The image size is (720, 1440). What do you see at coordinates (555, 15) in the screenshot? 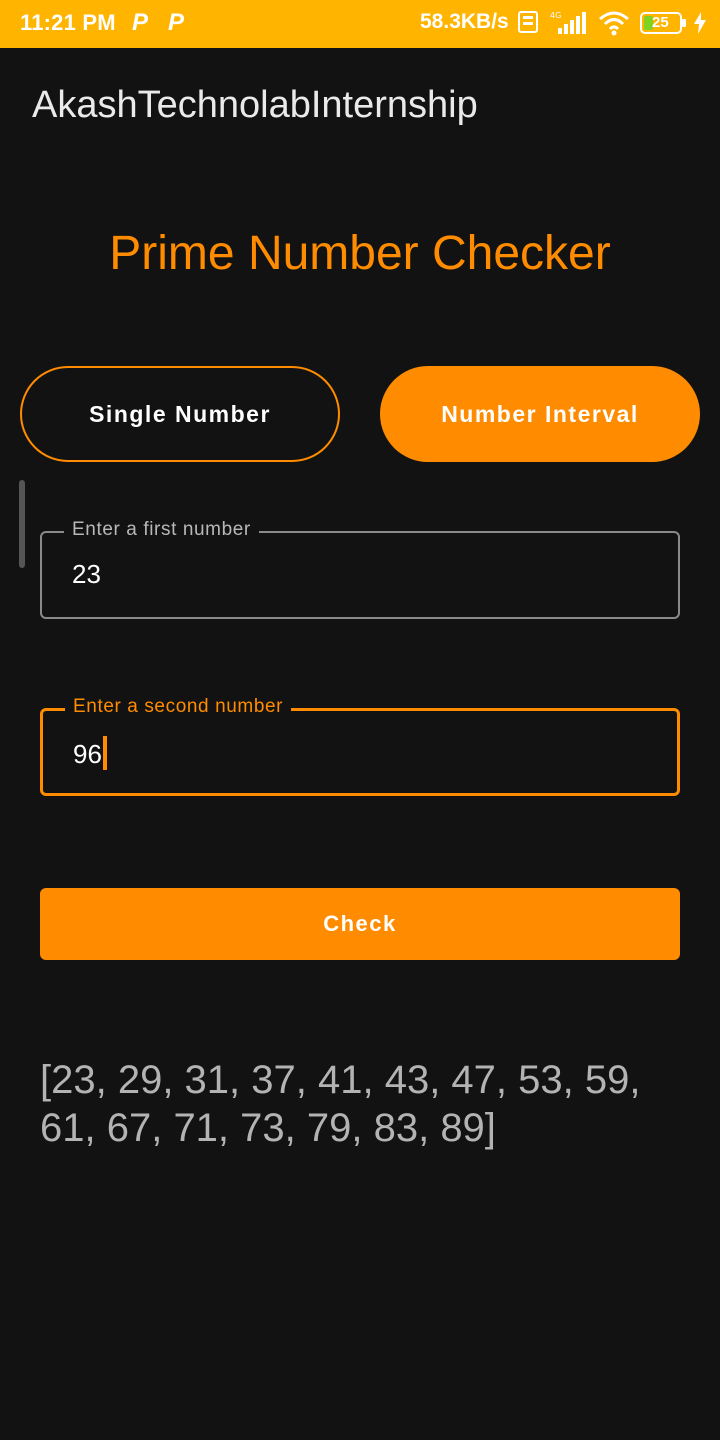
I see `svg-text: 4G` at bounding box center [555, 15].